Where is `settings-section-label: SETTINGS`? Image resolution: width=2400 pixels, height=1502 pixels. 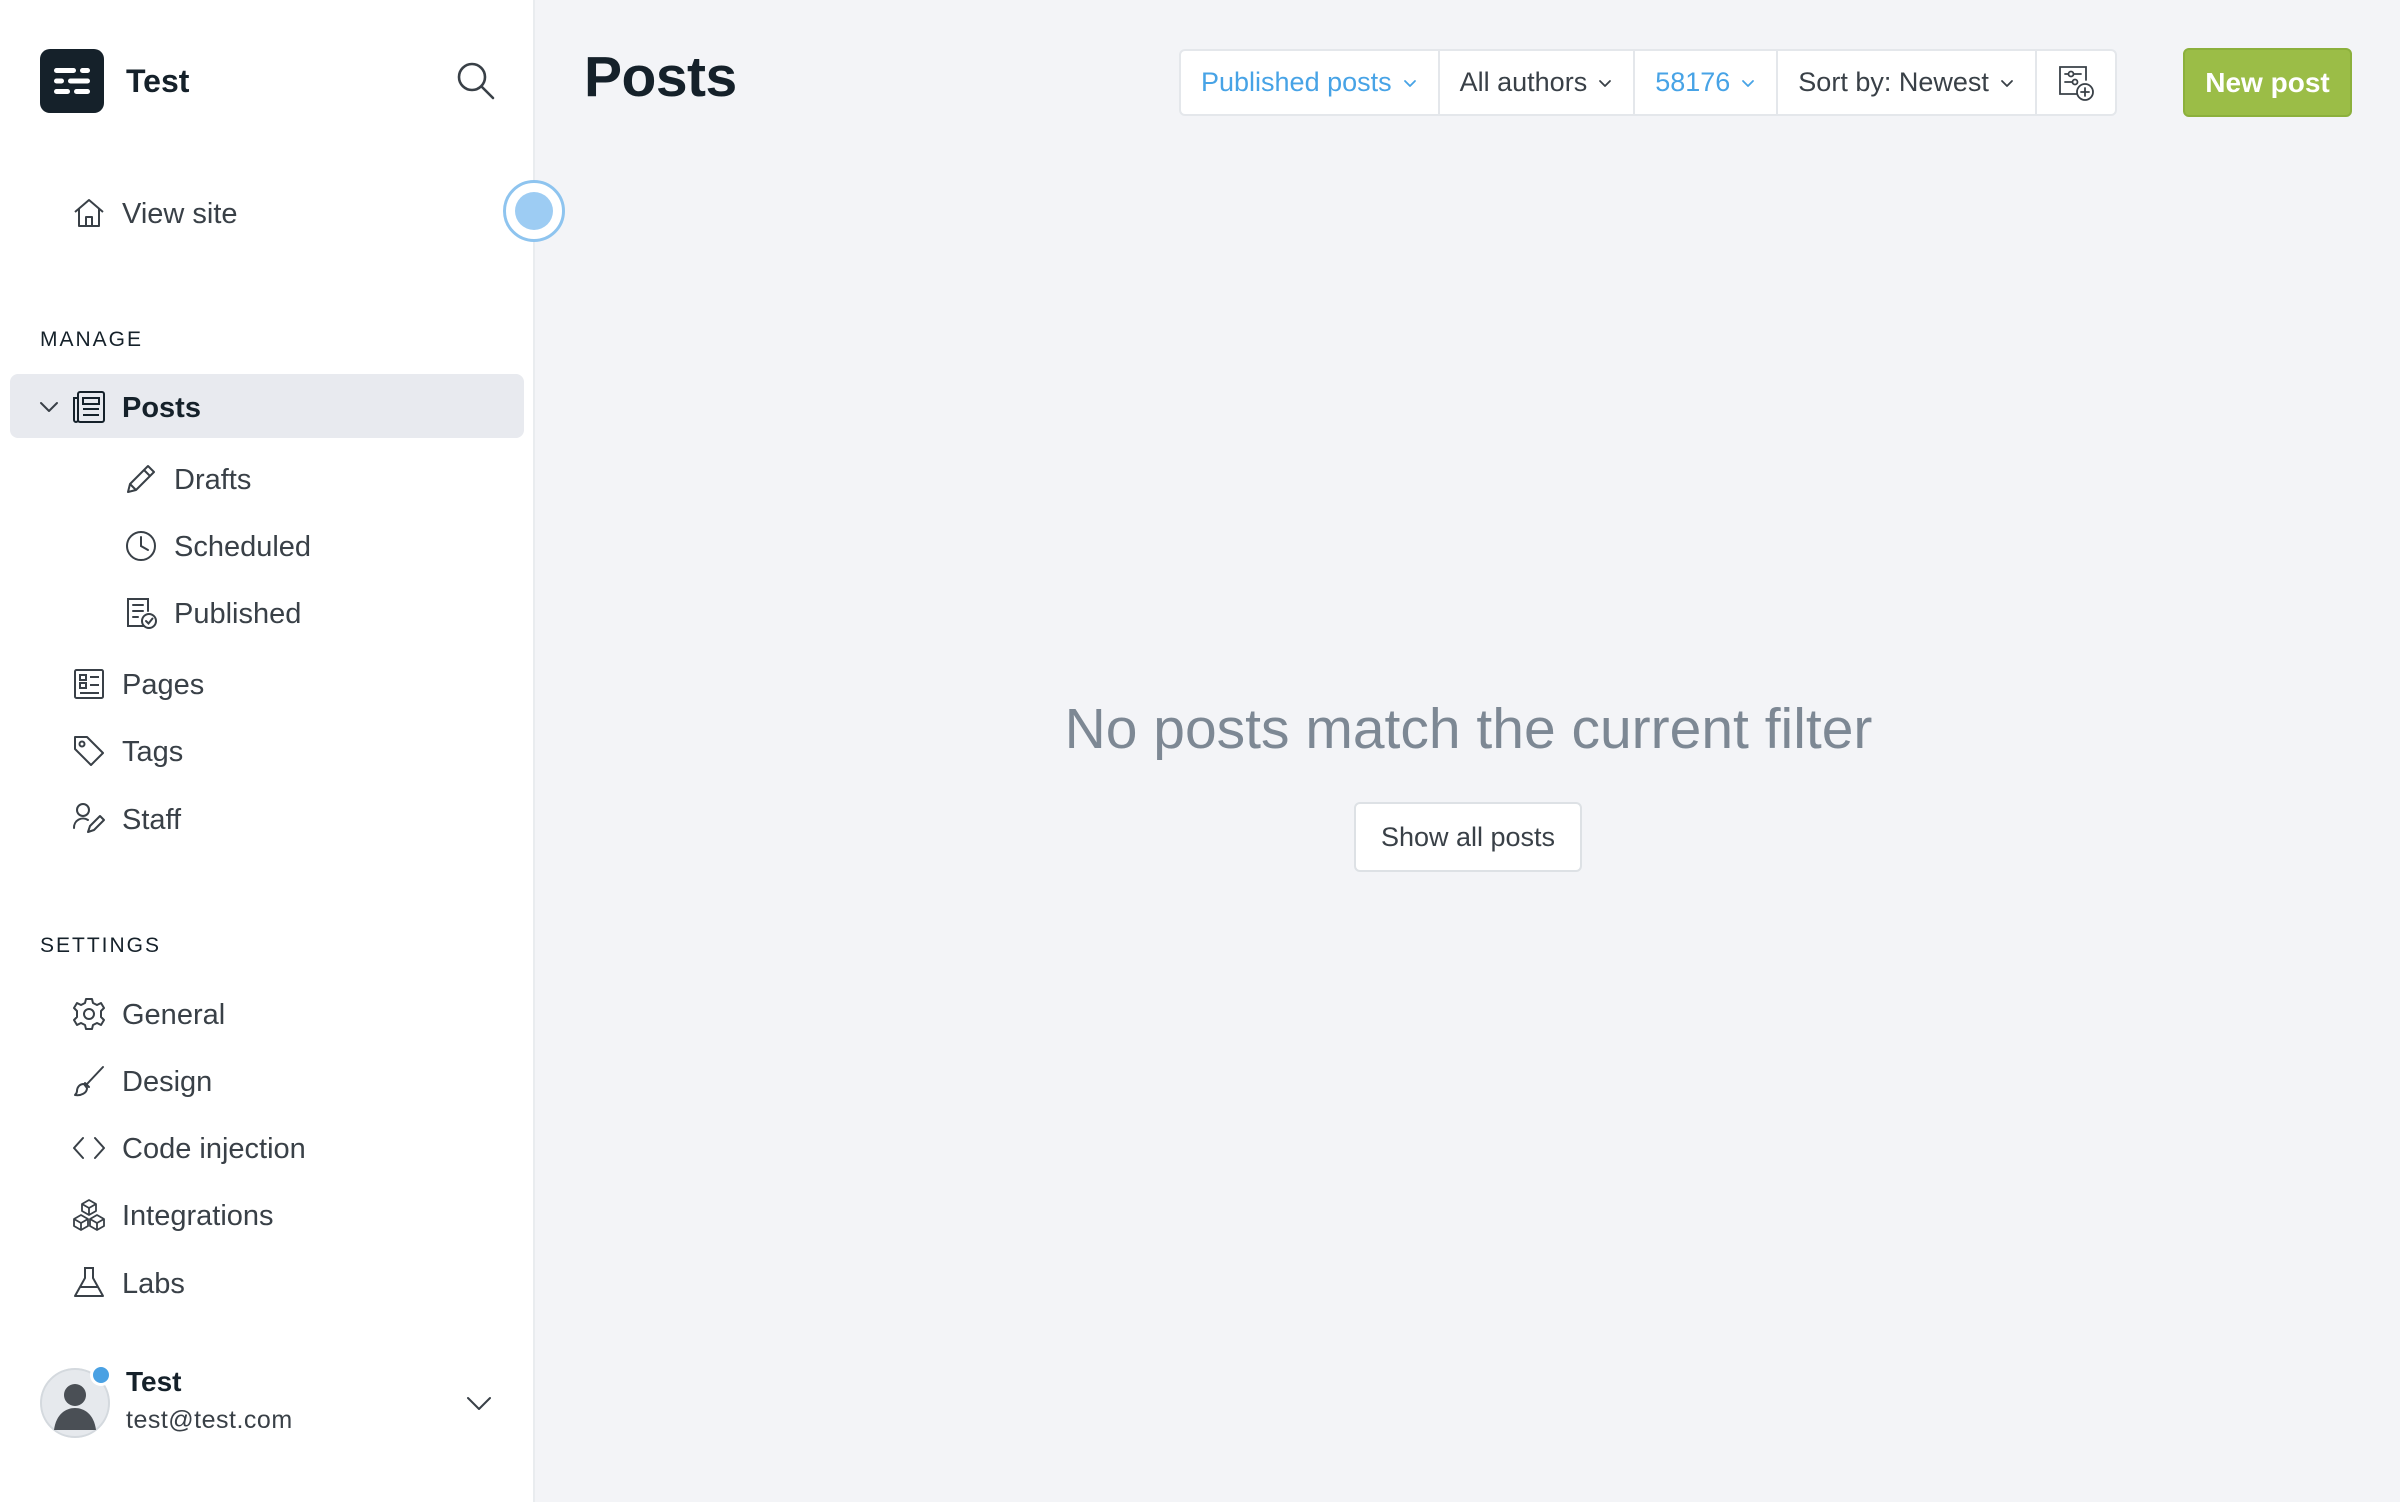 settings-section-label: SETTINGS is located at coordinates (101, 945).